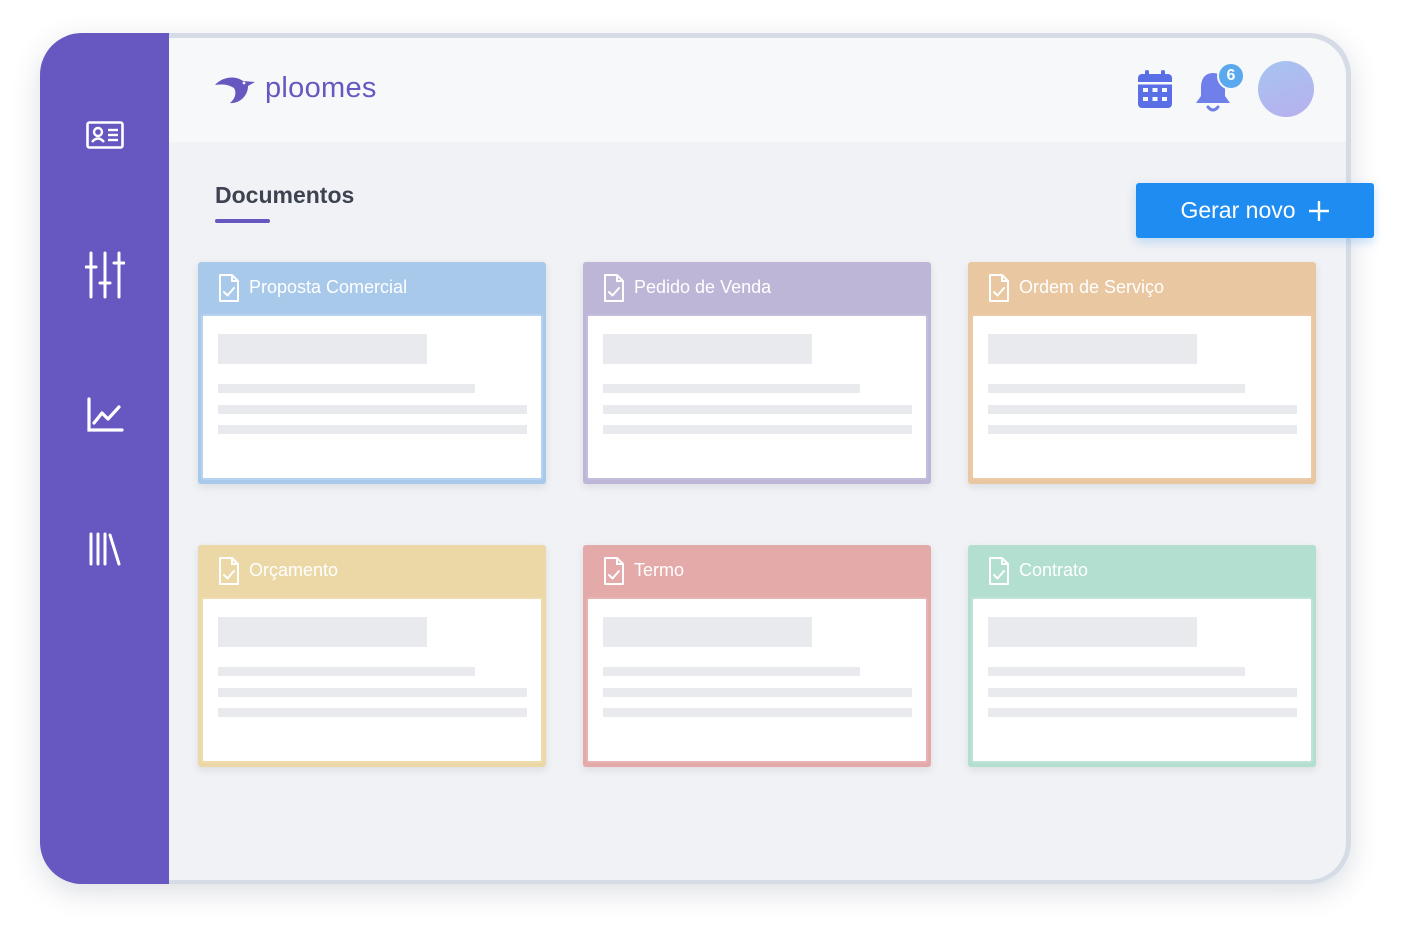  I want to click on document-card: Pedido de Venda, so click(757, 373).